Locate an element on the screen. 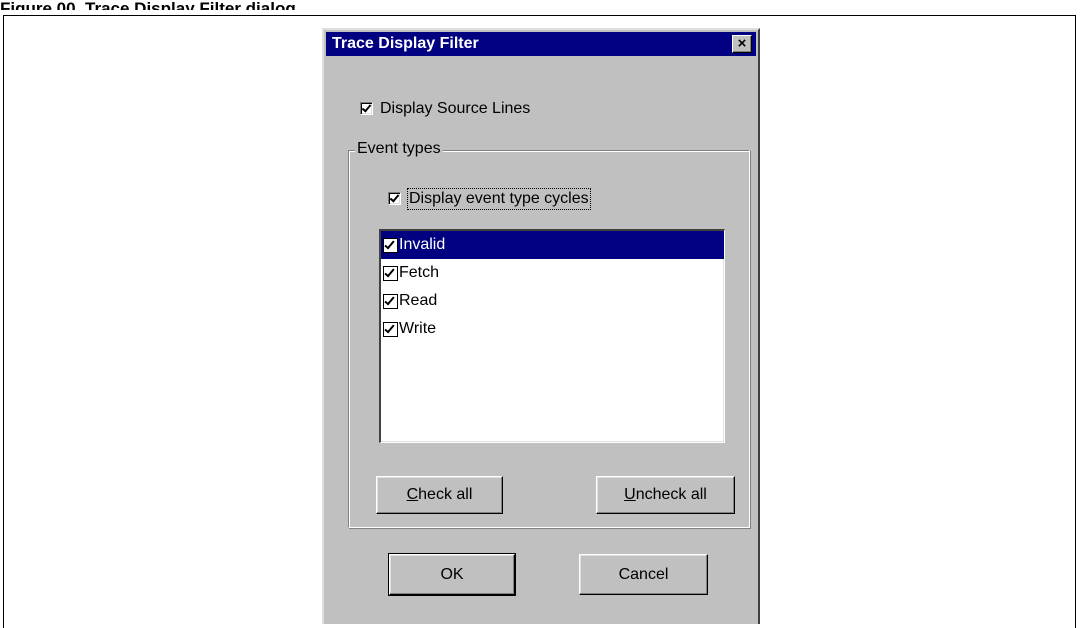  cancel-label: Cancel is located at coordinates (643, 574).